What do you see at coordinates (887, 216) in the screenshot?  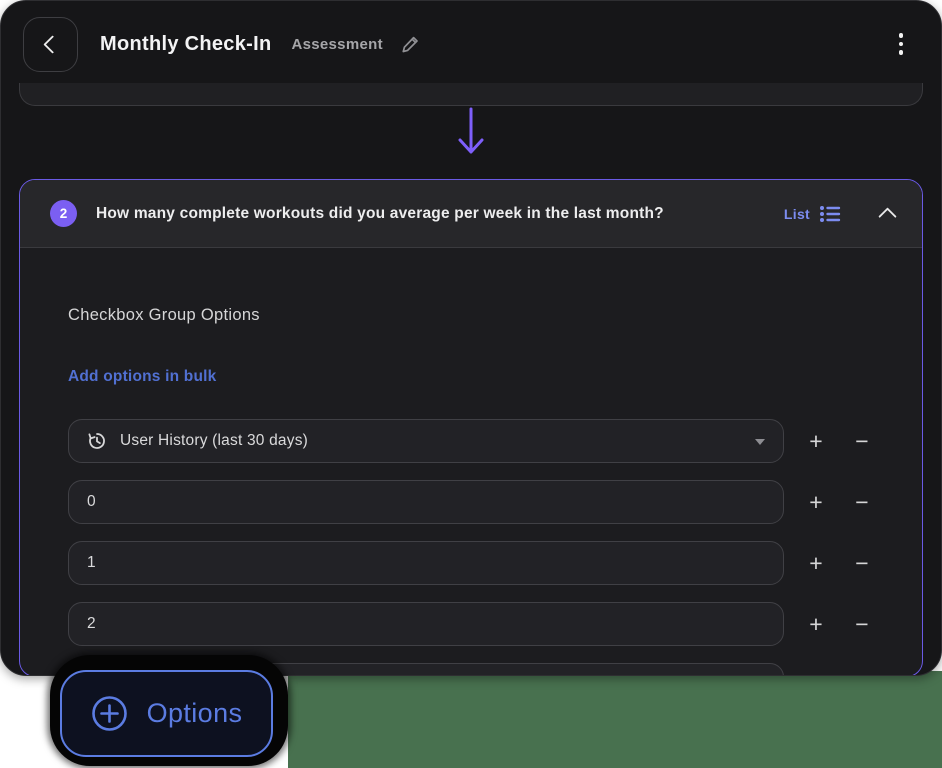 I see `collapse-chevron-icon` at bounding box center [887, 216].